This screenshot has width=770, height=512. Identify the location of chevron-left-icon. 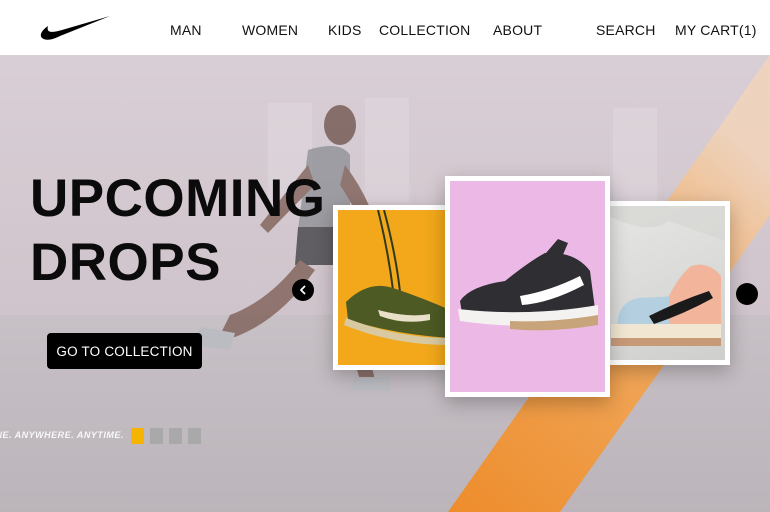
(303, 290).